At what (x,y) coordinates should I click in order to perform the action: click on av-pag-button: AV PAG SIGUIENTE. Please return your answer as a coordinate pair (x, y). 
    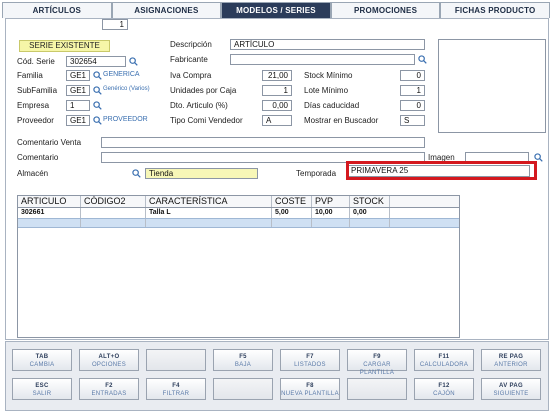
    Looking at the image, I should click on (511, 389).